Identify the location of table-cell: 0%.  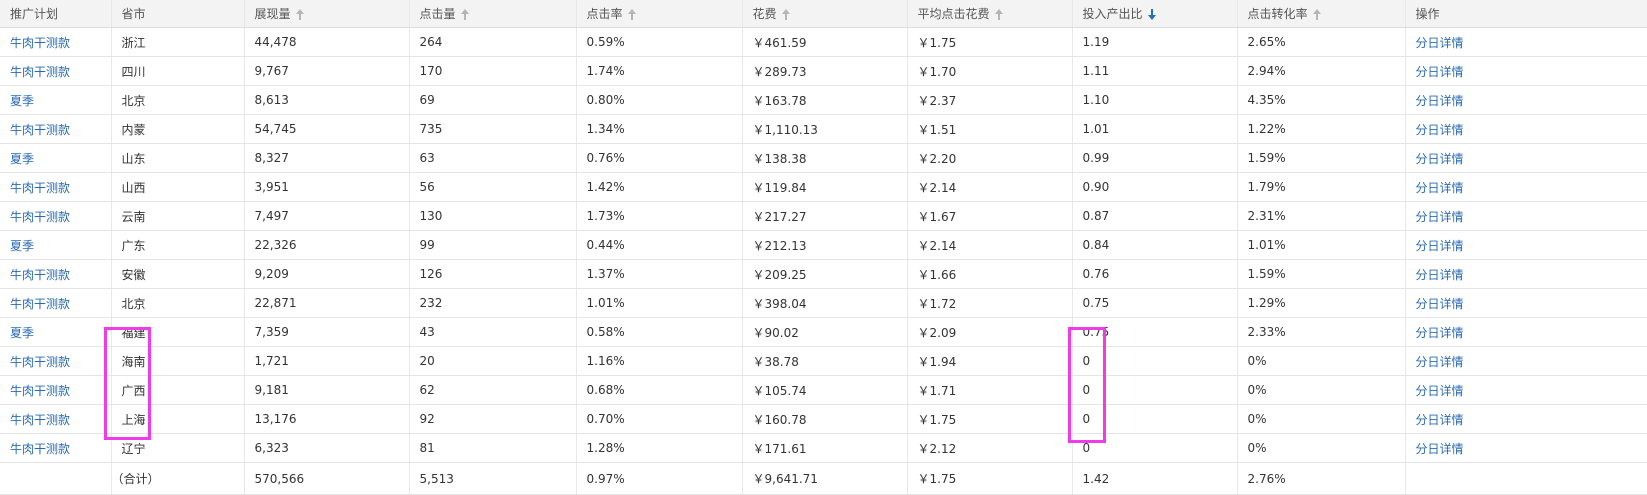
(1321, 448).